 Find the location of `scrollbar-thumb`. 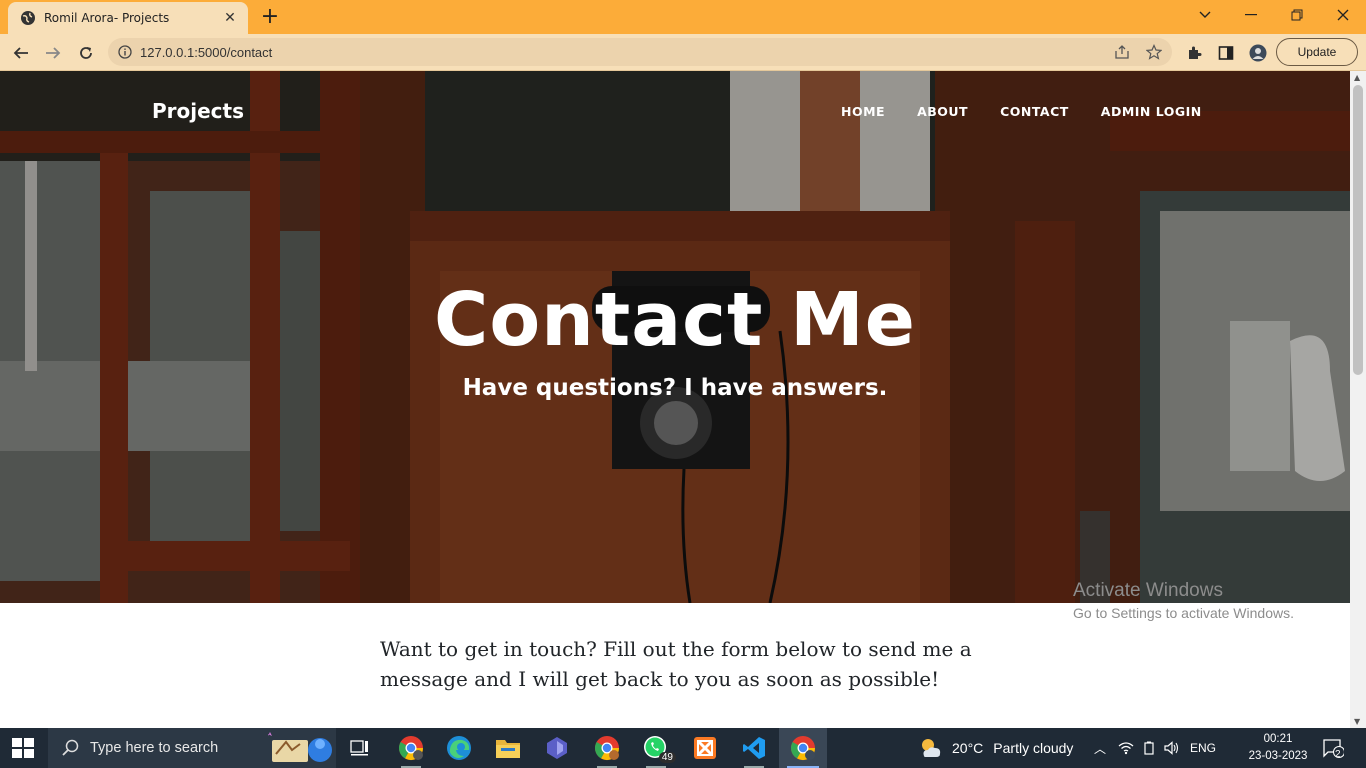

scrollbar-thumb is located at coordinates (1358, 230).